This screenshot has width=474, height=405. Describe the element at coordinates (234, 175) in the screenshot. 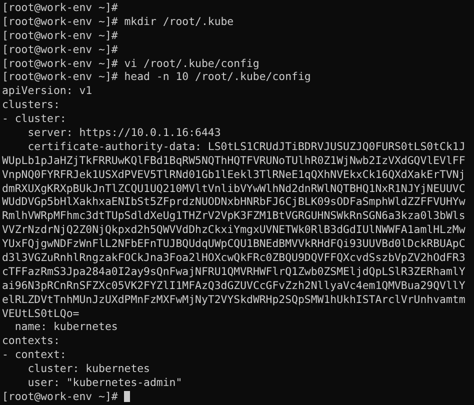

I see `output-line: VnpNQ0FYRFRJek1USXdPVEV5TlRNd01Gb1lEekl3TlRNeE1qQXhNVEkxCk16QXdXakErTVNj` at that location.